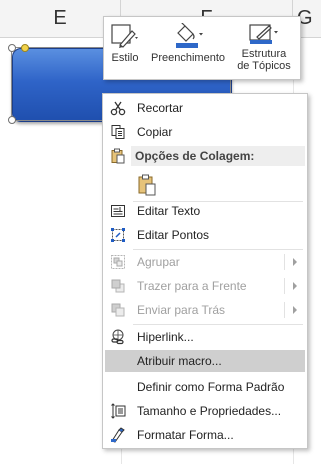  Describe the element at coordinates (205, 132) in the screenshot. I see `menu-item-copy: Copiar` at that location.